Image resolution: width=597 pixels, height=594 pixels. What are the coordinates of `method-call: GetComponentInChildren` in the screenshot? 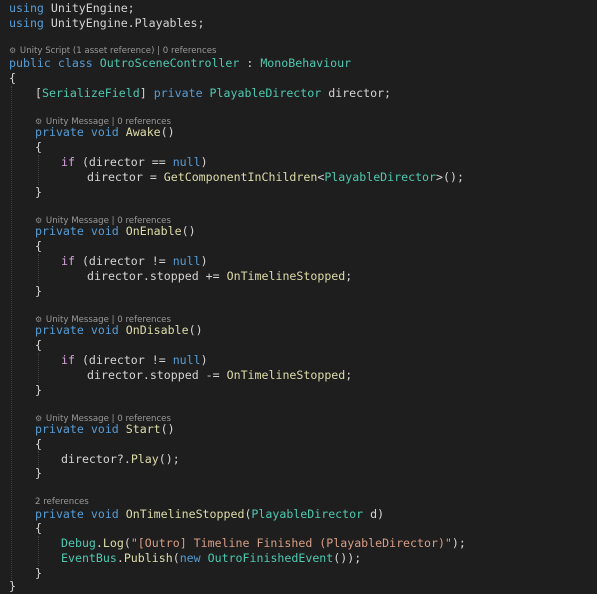 It's located at (240, 177).